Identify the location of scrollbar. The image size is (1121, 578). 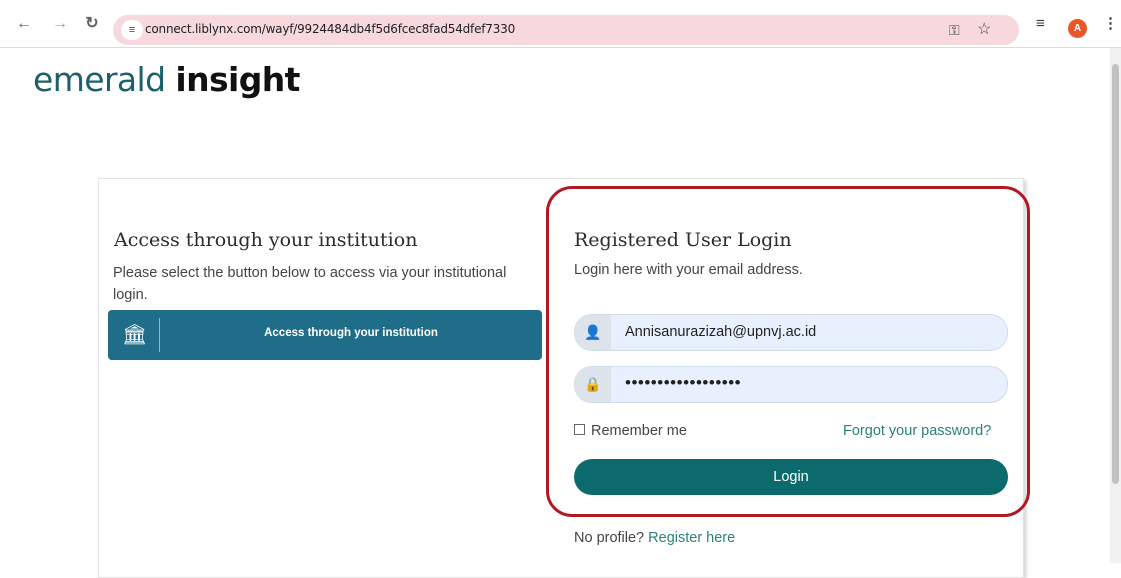
(1115, 305).